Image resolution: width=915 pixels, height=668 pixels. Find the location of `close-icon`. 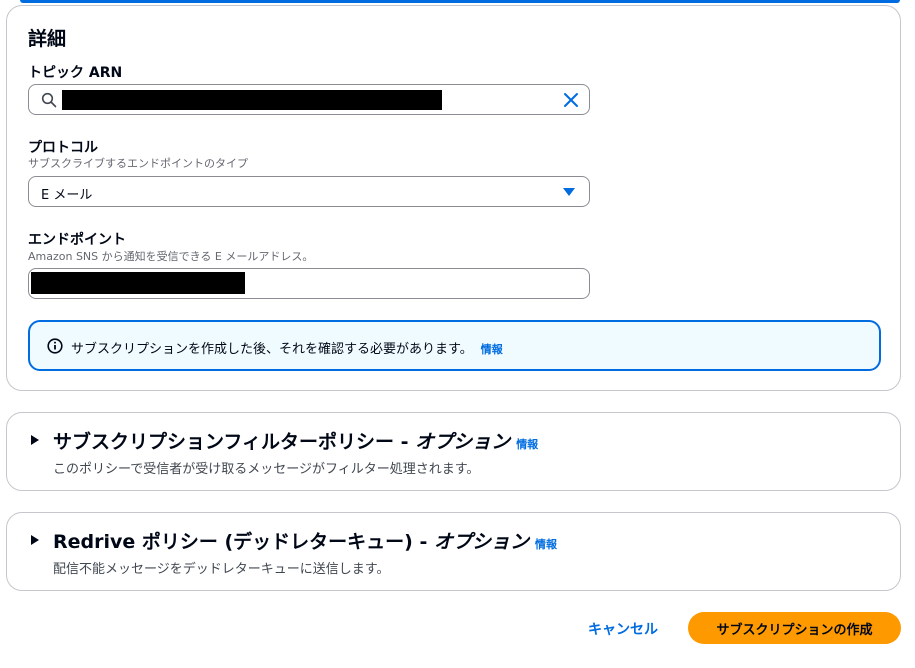

close-icon is located at coordinates (571, 100).